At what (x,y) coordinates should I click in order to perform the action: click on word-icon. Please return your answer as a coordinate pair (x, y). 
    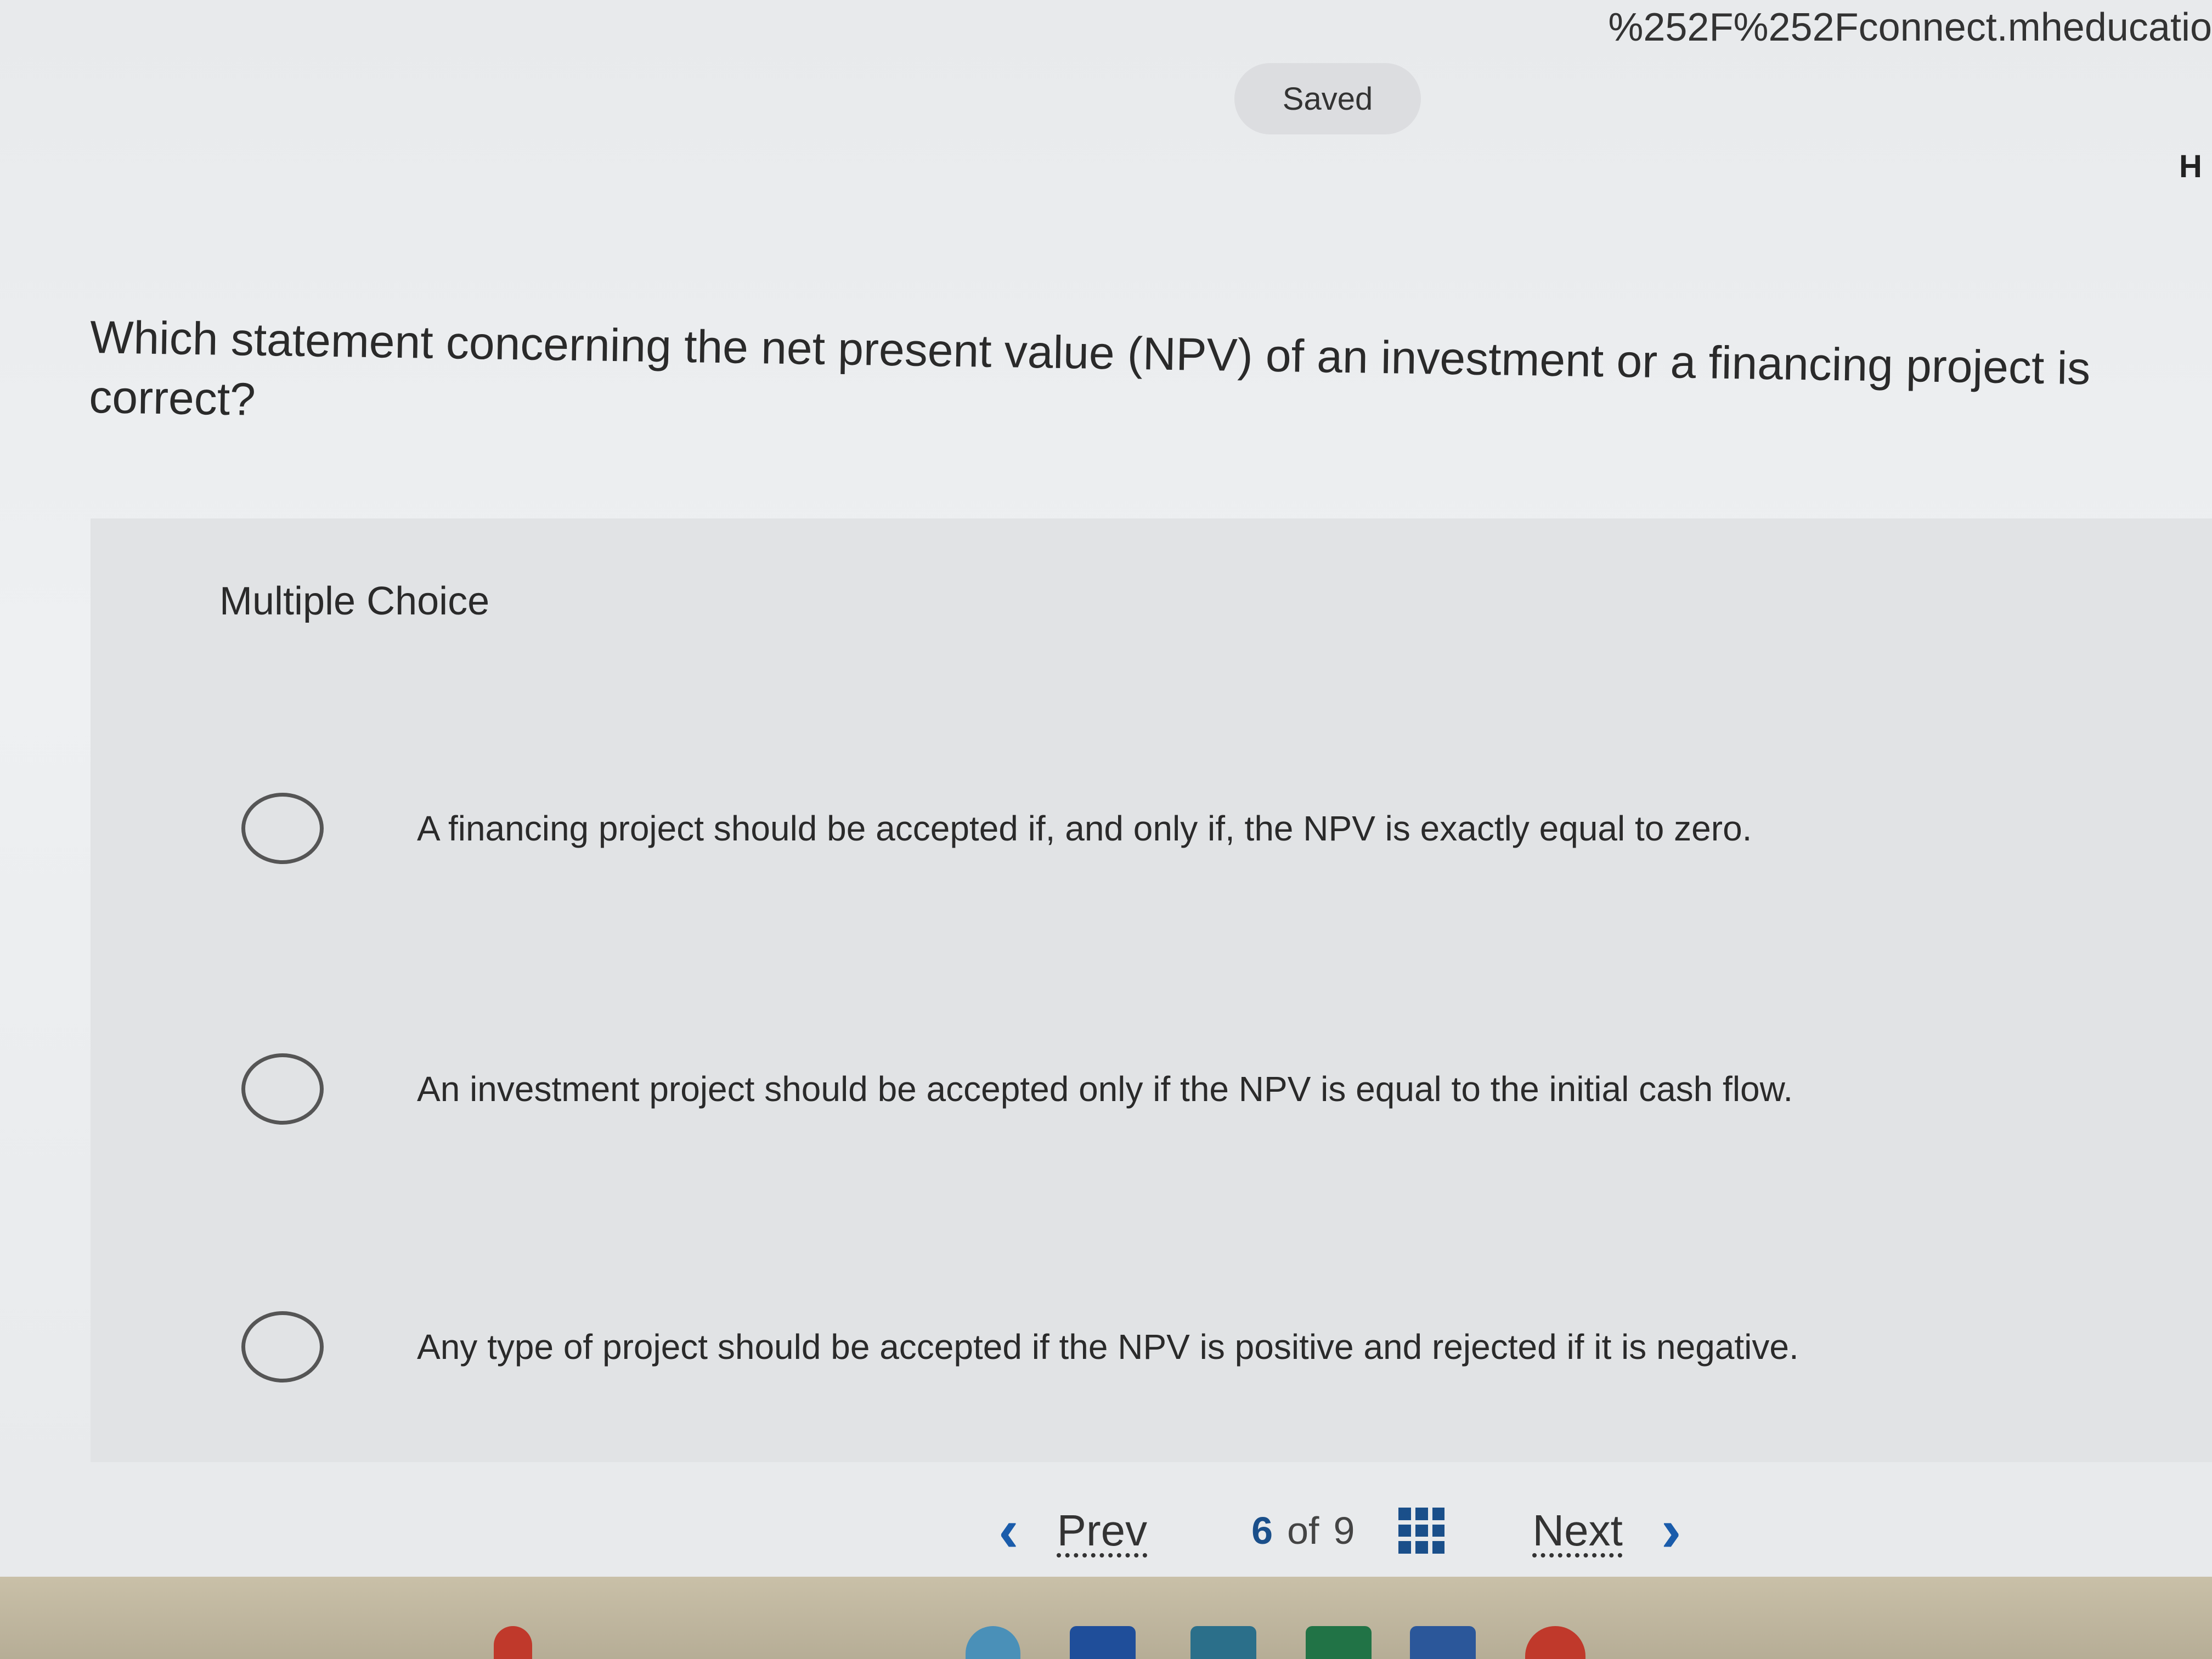
    Looking at the image, I should click on (1443, 1642).